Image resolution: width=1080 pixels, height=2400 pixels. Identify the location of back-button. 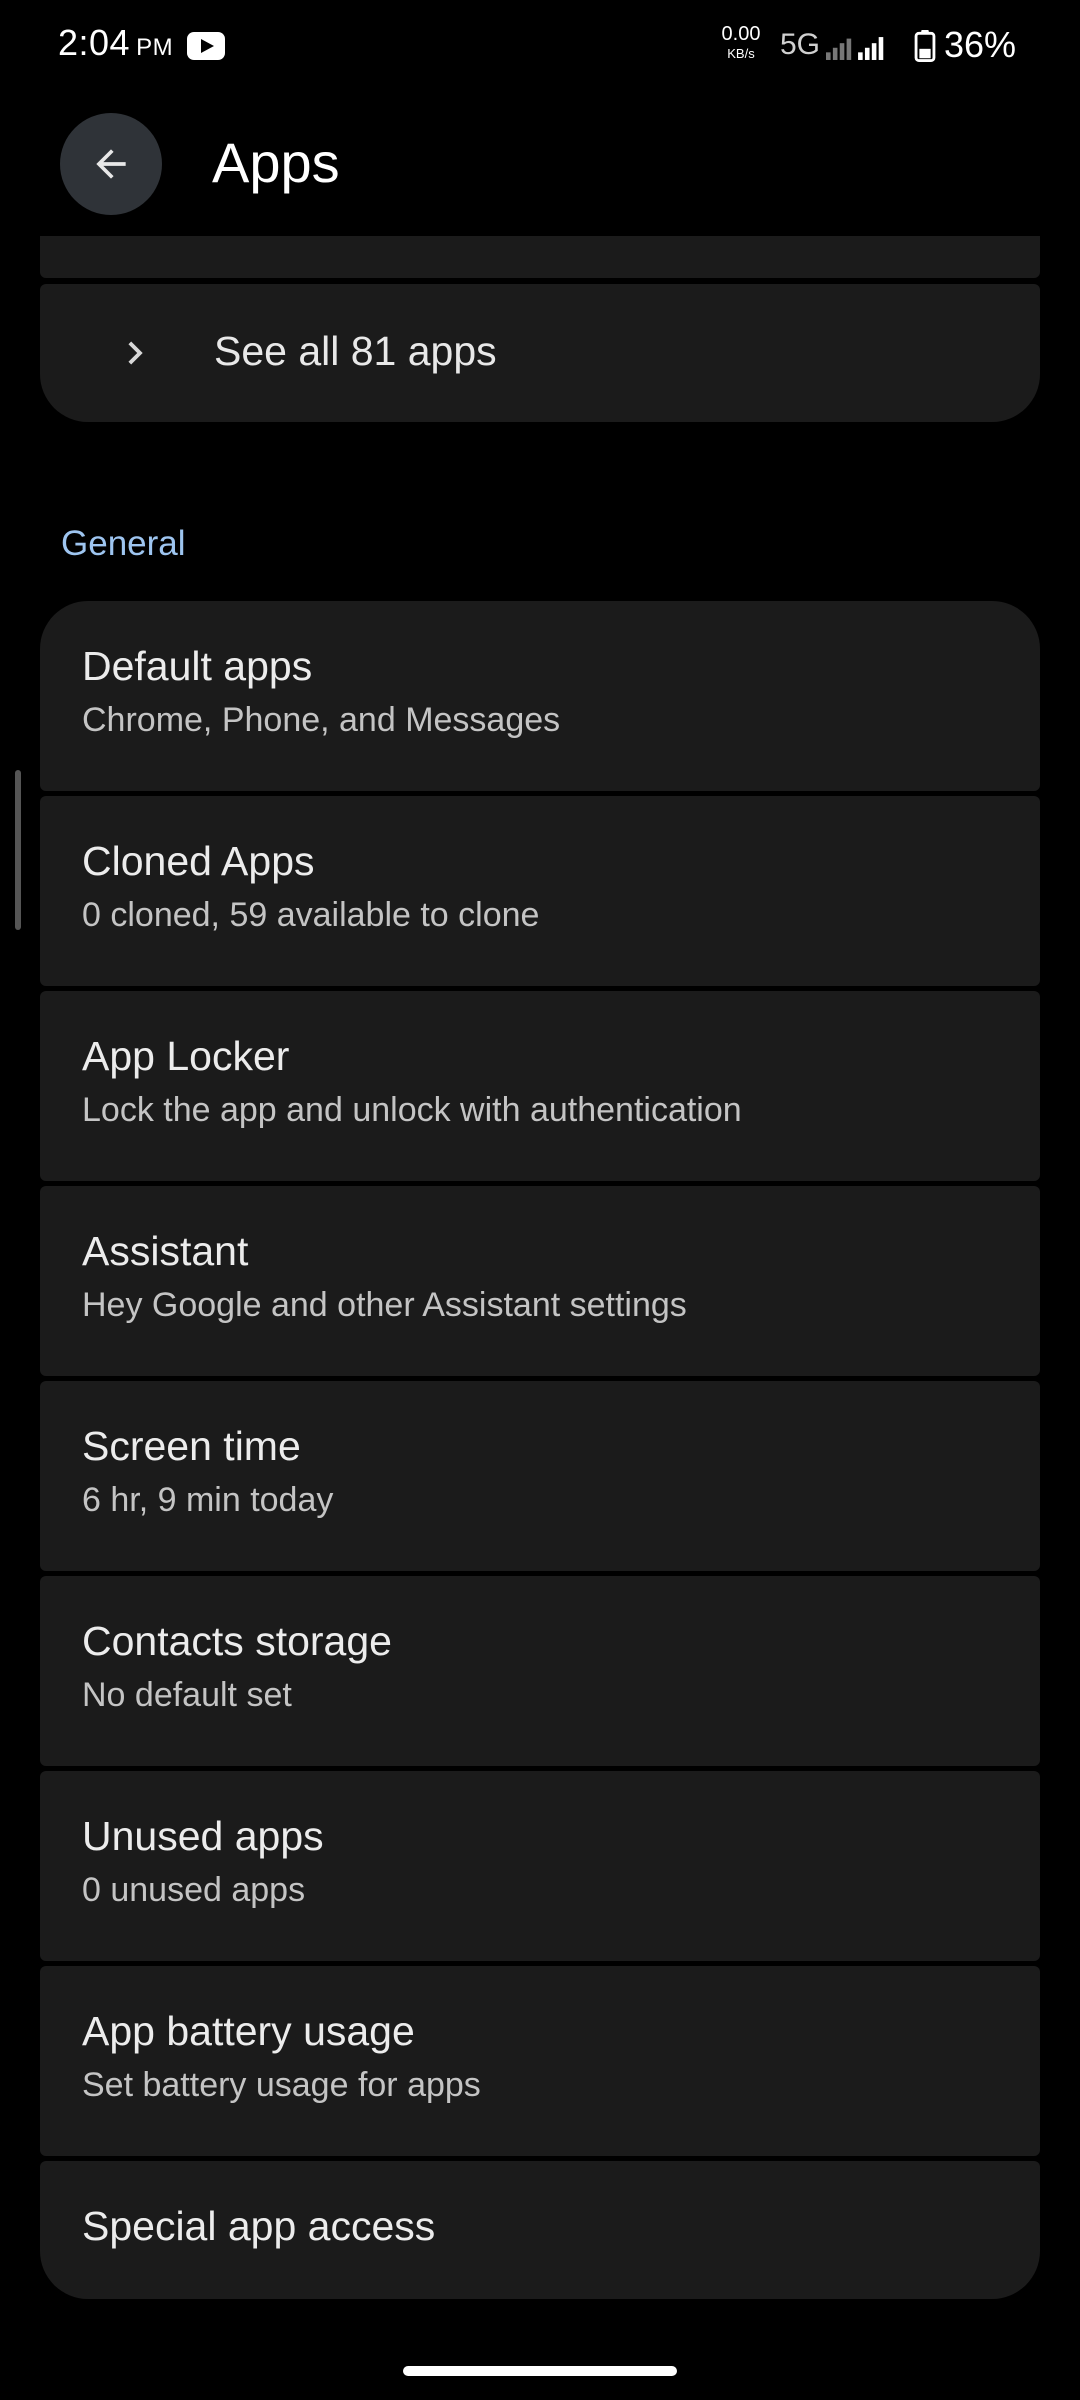
(111, 164).